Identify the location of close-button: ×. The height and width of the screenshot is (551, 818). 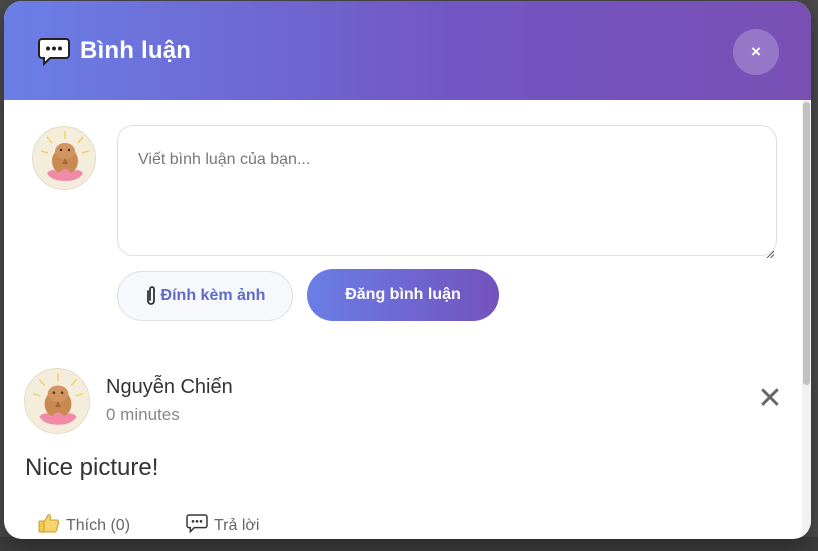
(756, 52).